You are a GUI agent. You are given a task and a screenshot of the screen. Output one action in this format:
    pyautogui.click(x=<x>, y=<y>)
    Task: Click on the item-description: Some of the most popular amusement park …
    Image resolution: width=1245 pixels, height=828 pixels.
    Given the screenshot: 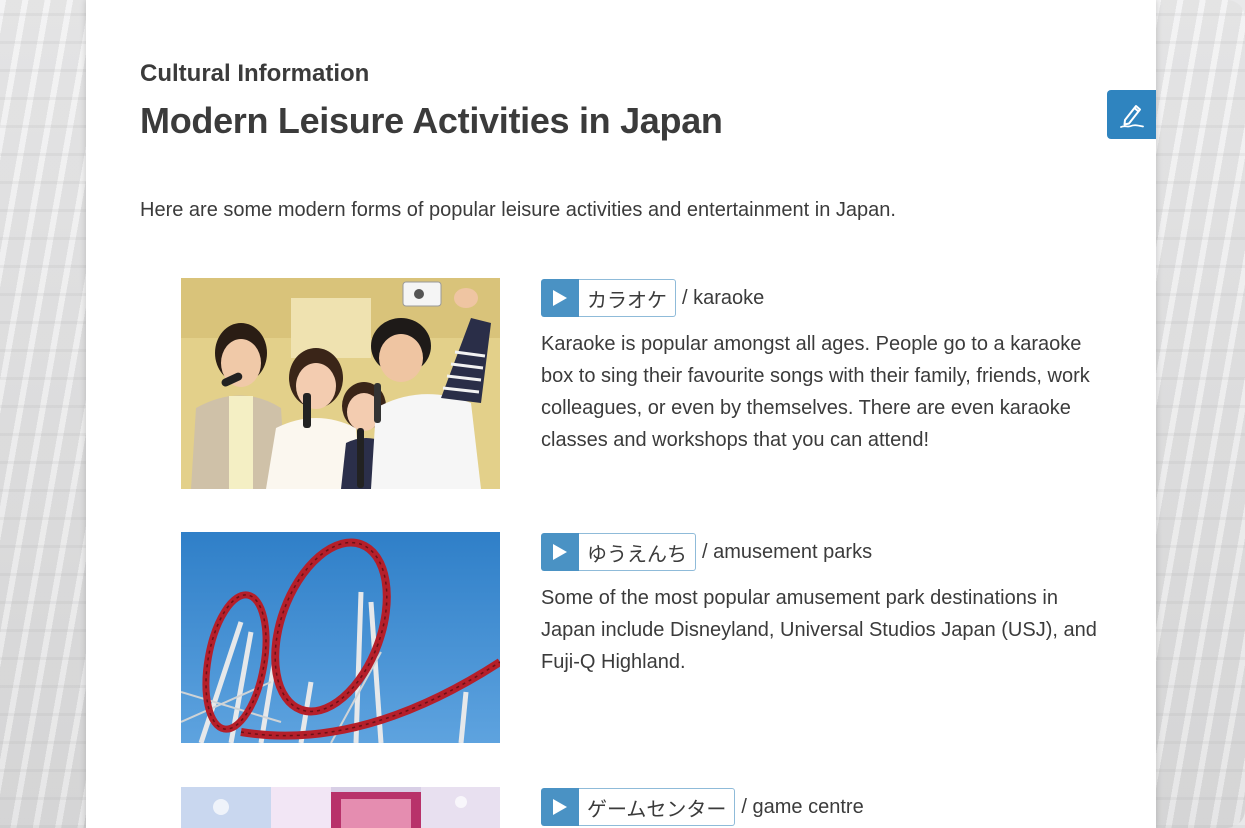 What is the action you would take?
    pyautogui.click(x=819, y=630)
    